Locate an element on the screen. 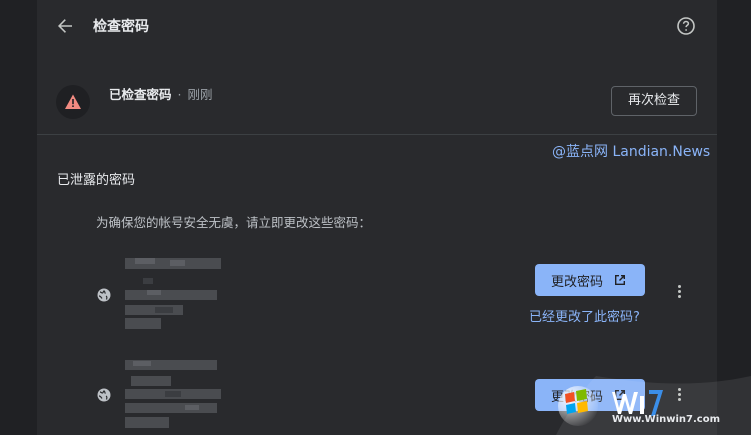  check-status-time: 刚刚 is located at coordinates (200, 94).